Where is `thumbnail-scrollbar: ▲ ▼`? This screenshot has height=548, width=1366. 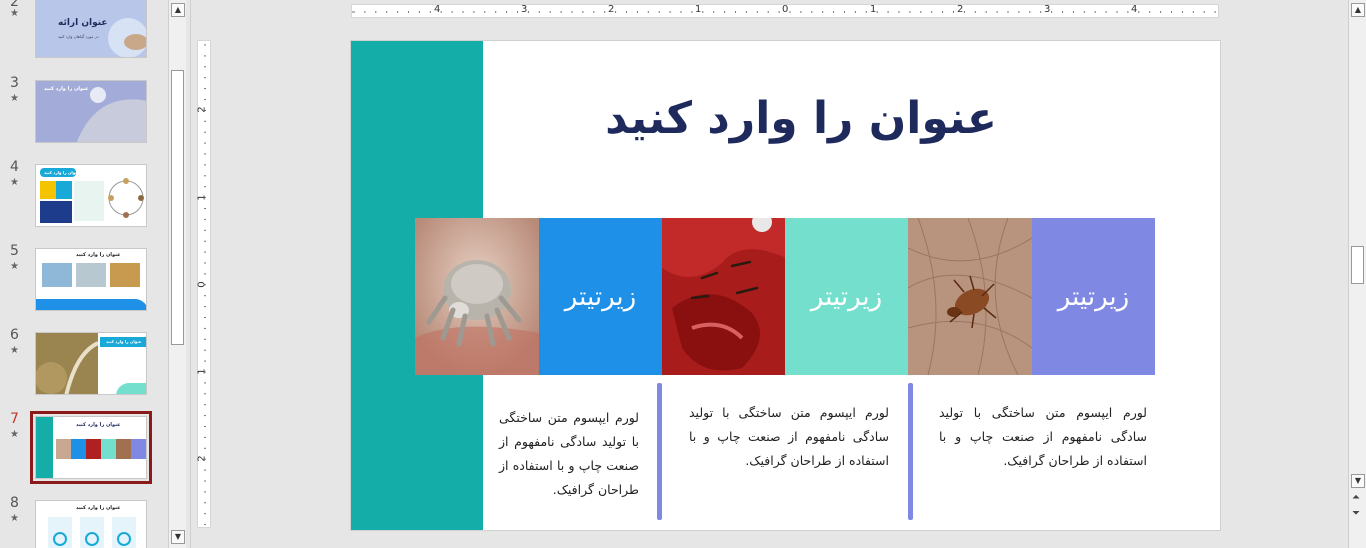
thumbnail-scrollbar: ▲ ▼ is located at coordinates (177, 274).